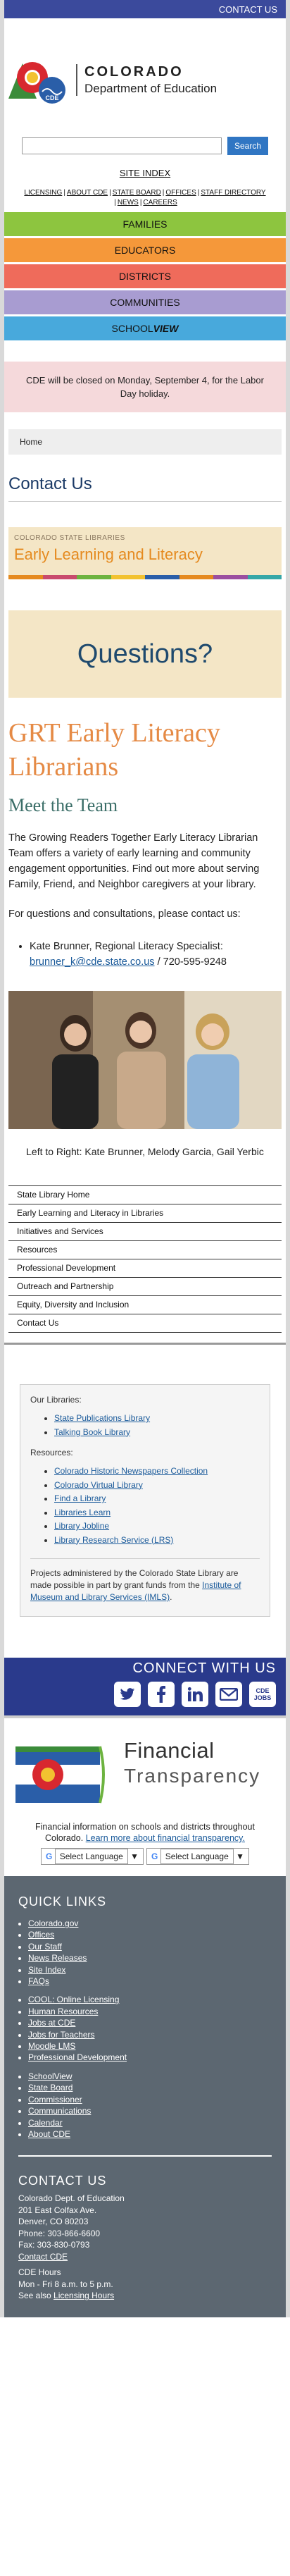  I want to click on ql-schoolview: SchoolView, so click(50, 2076).